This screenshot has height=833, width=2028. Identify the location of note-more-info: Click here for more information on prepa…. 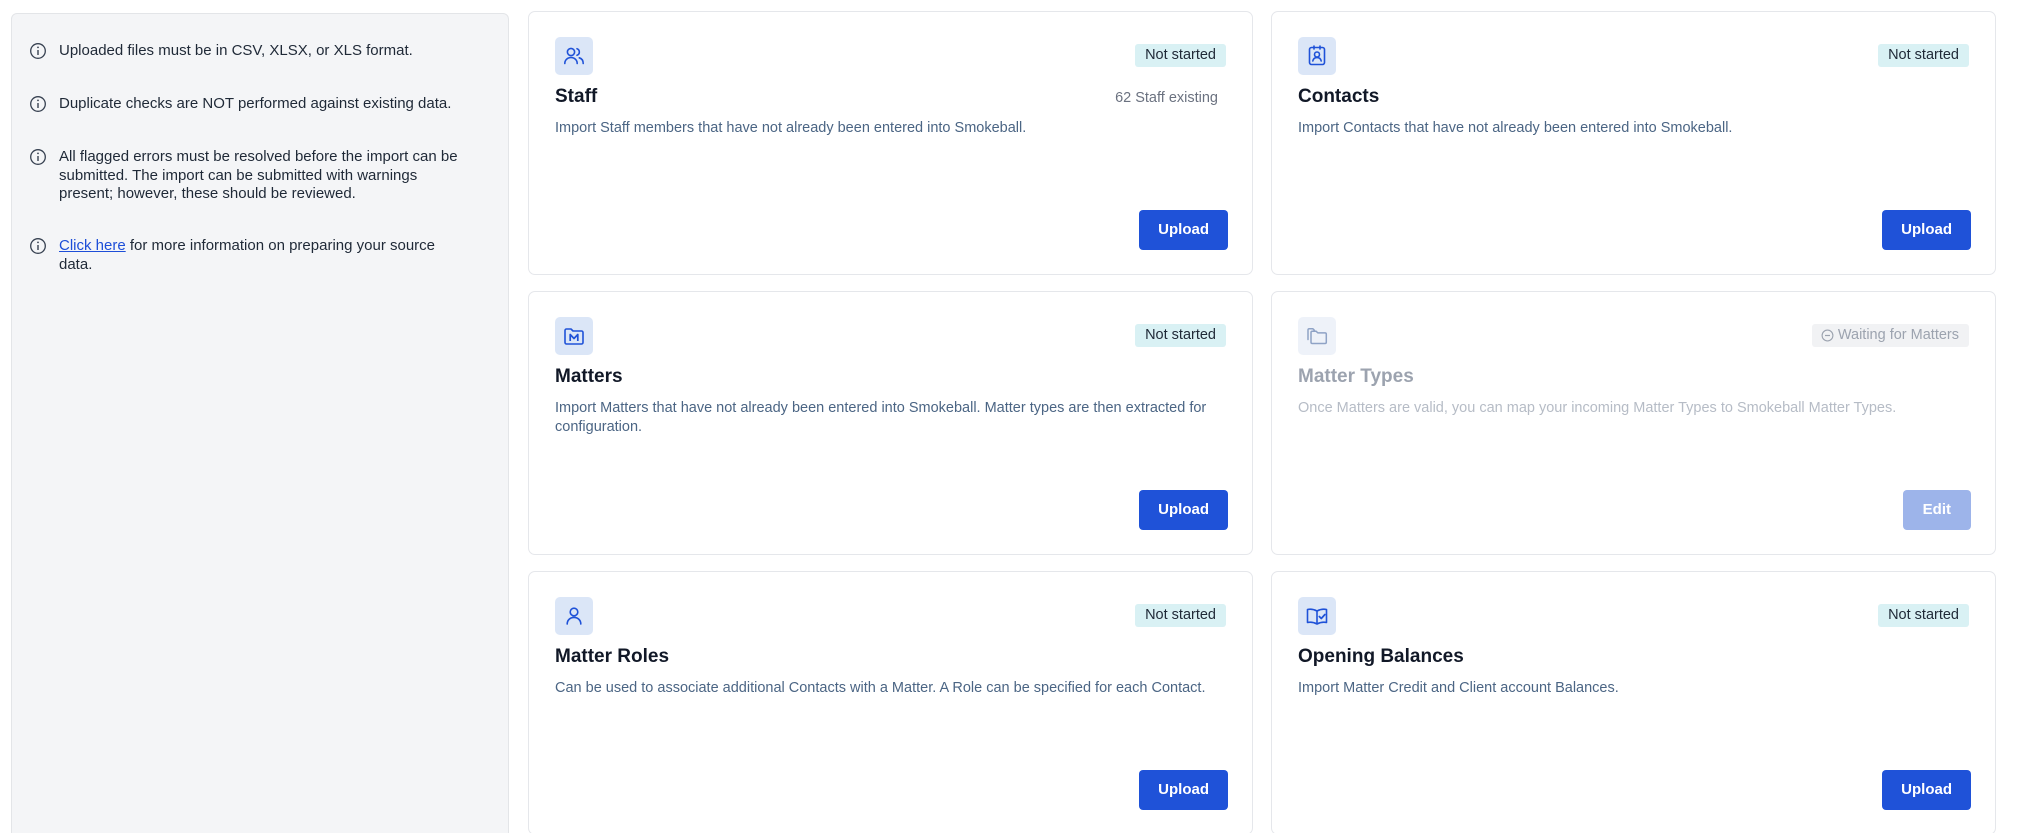
(249, 255).